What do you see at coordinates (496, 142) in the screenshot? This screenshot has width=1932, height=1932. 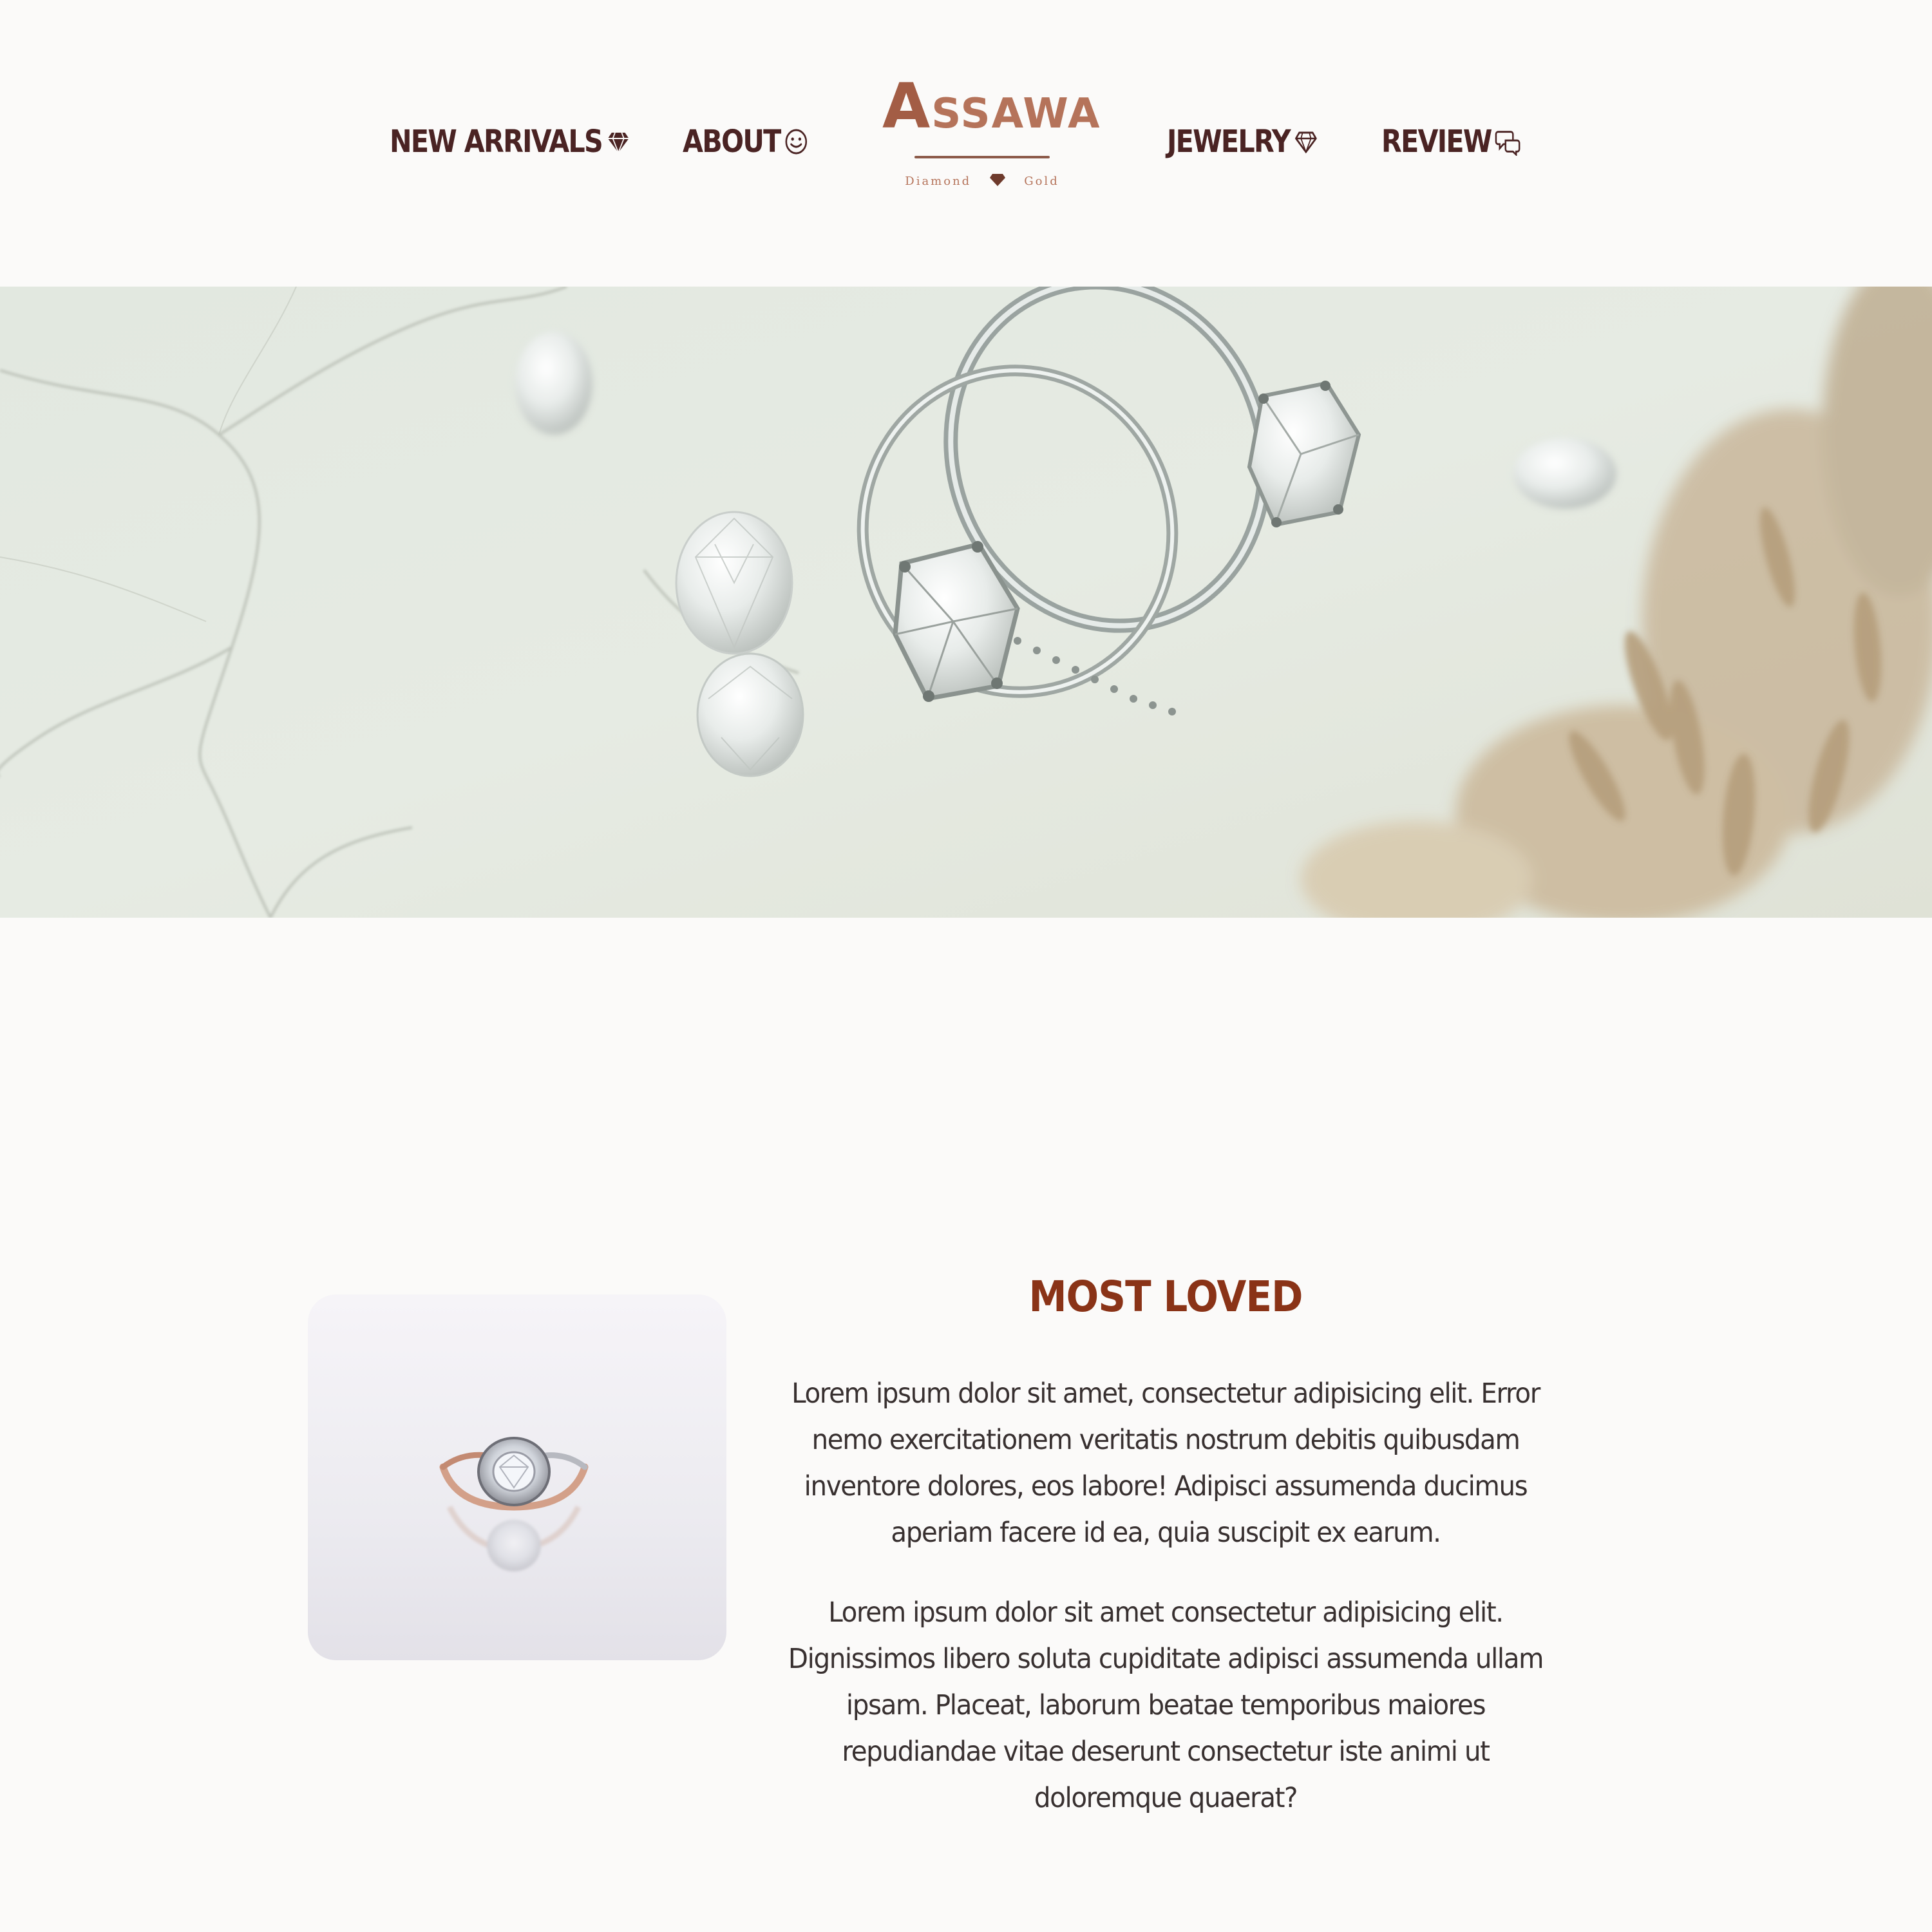 I see `nav-new-arrivals-label: NEW ARRIVALS` at bounding box center [496, 142].